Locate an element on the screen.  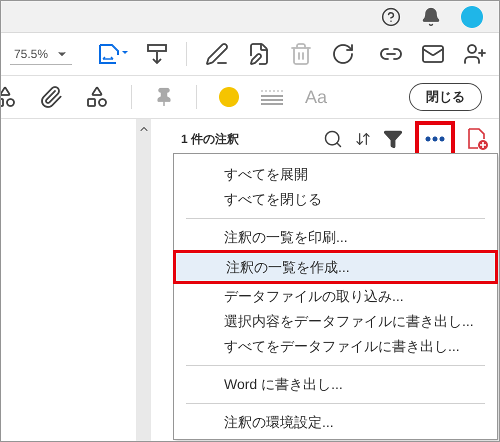
redo-icon is located at coordinates (343, 54).